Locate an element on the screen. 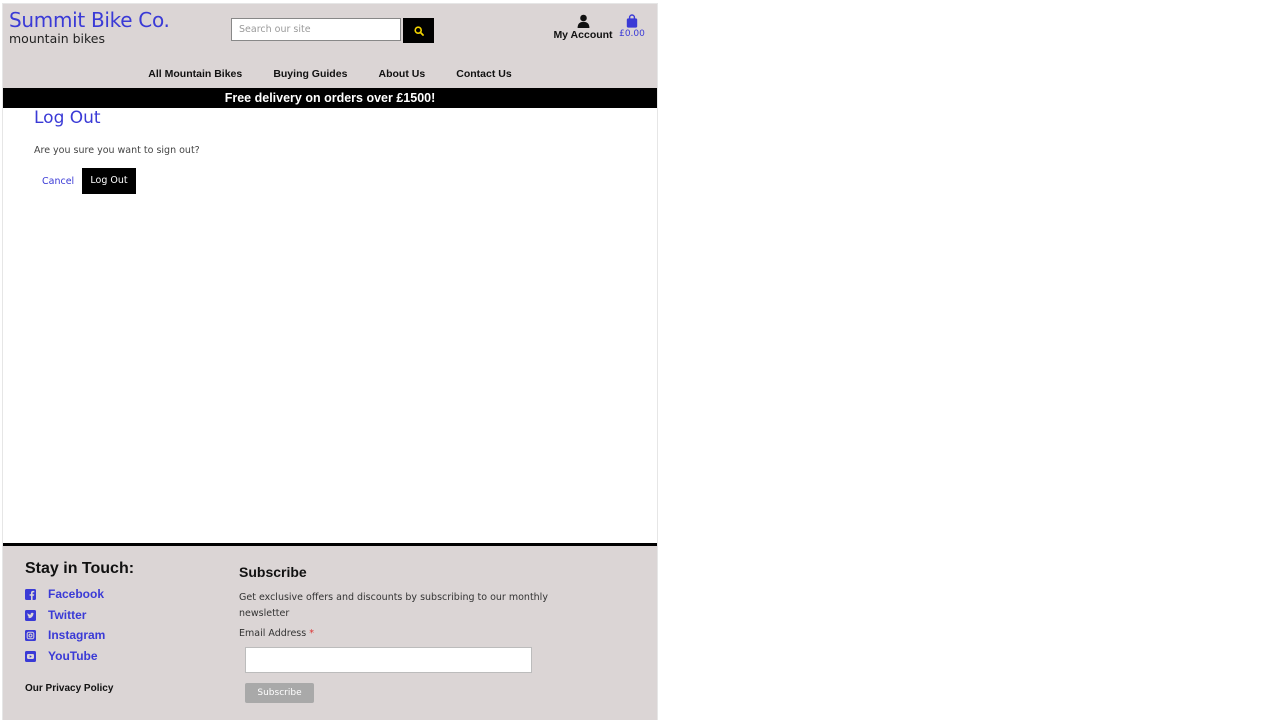 The image size is (1280, 720). facebook-label: Facebook is located at coordinates (76, 594).